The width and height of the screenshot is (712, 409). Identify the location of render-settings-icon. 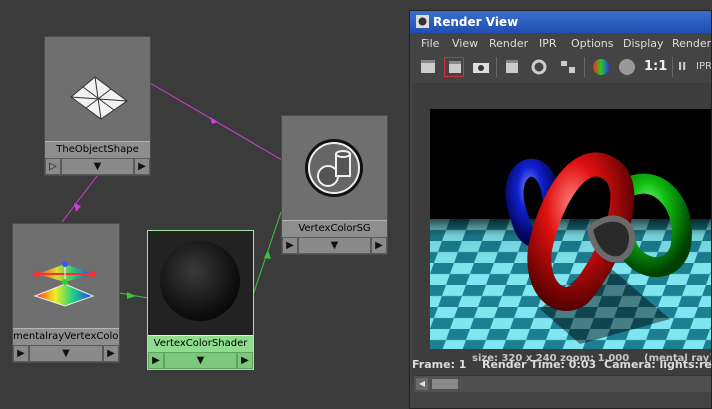
(568, 67).